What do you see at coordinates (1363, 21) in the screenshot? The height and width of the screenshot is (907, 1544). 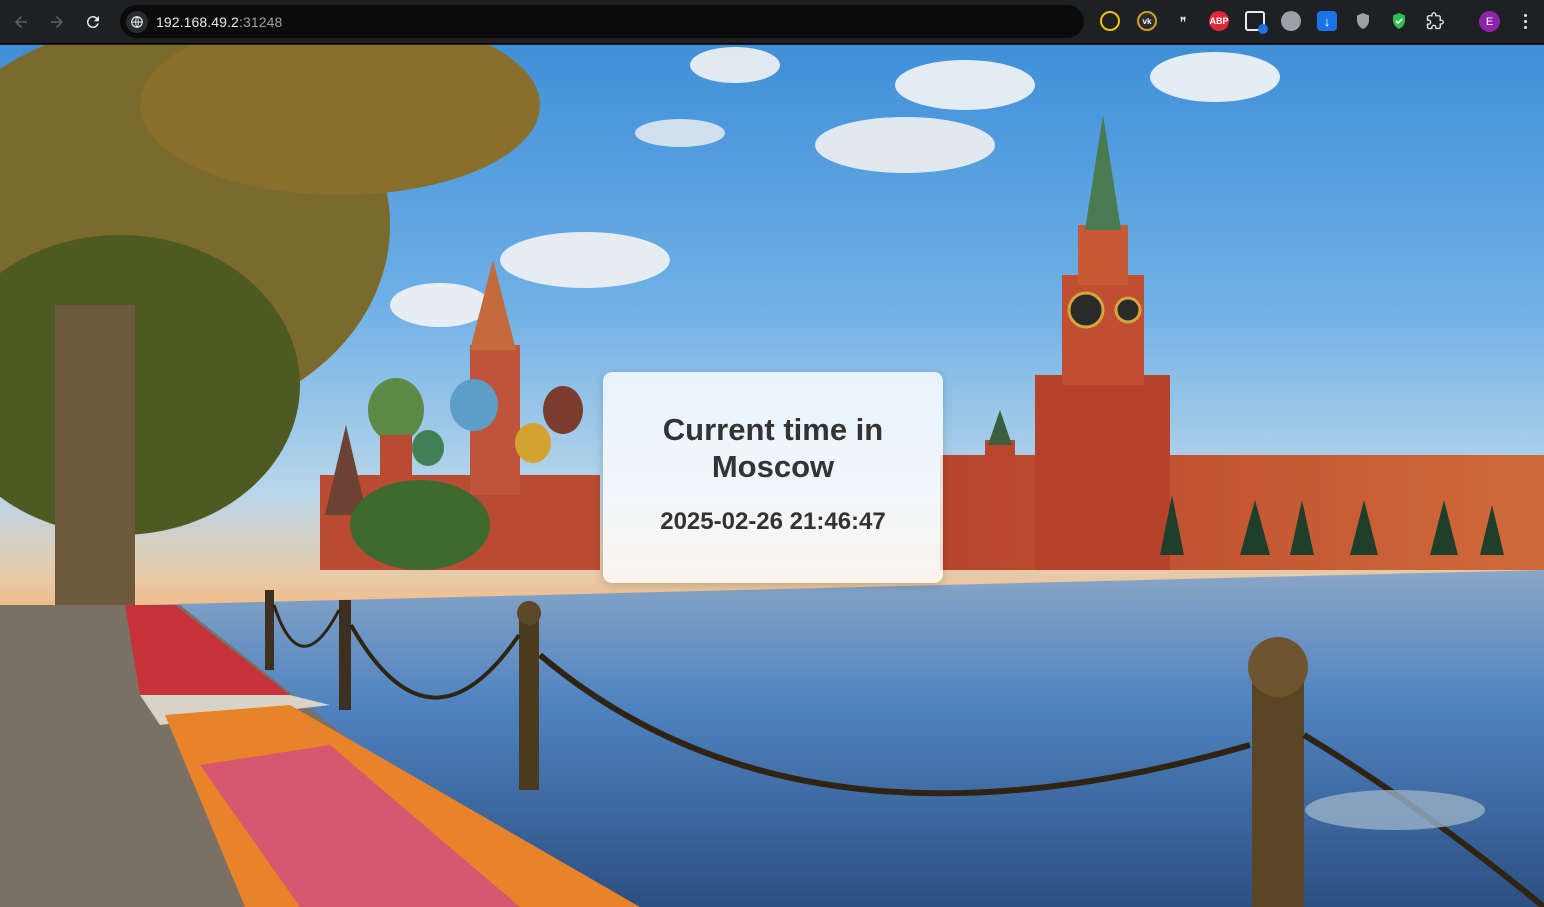 I see `shield-extension-icon` at bounding box center [1363, 21].